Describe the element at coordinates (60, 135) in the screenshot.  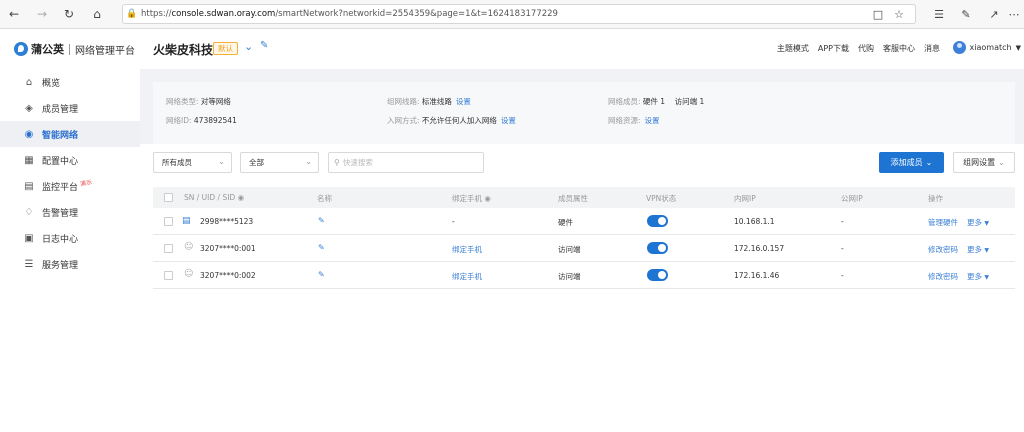
I see `sidebar-item-label: 智能网络` at that location.